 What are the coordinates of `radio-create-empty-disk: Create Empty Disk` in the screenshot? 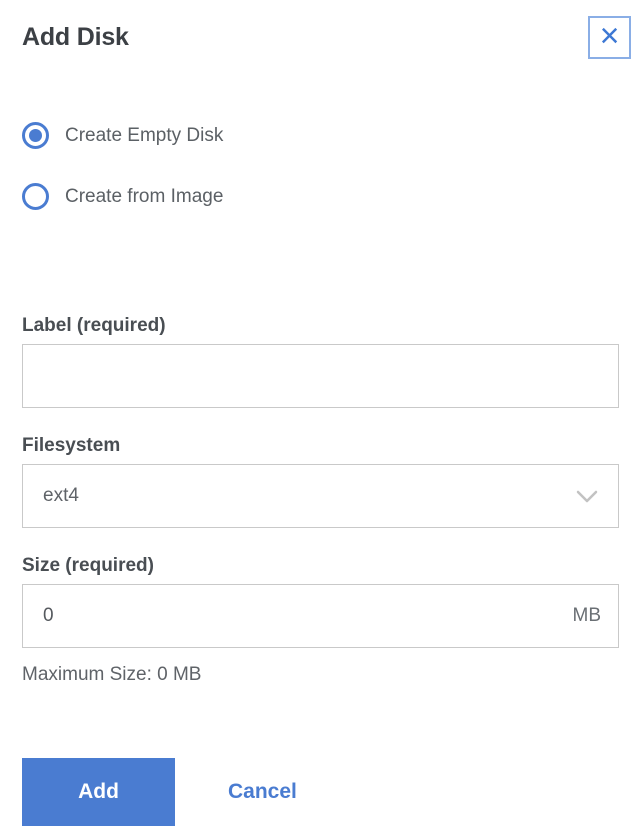 It's located at (320, 135).